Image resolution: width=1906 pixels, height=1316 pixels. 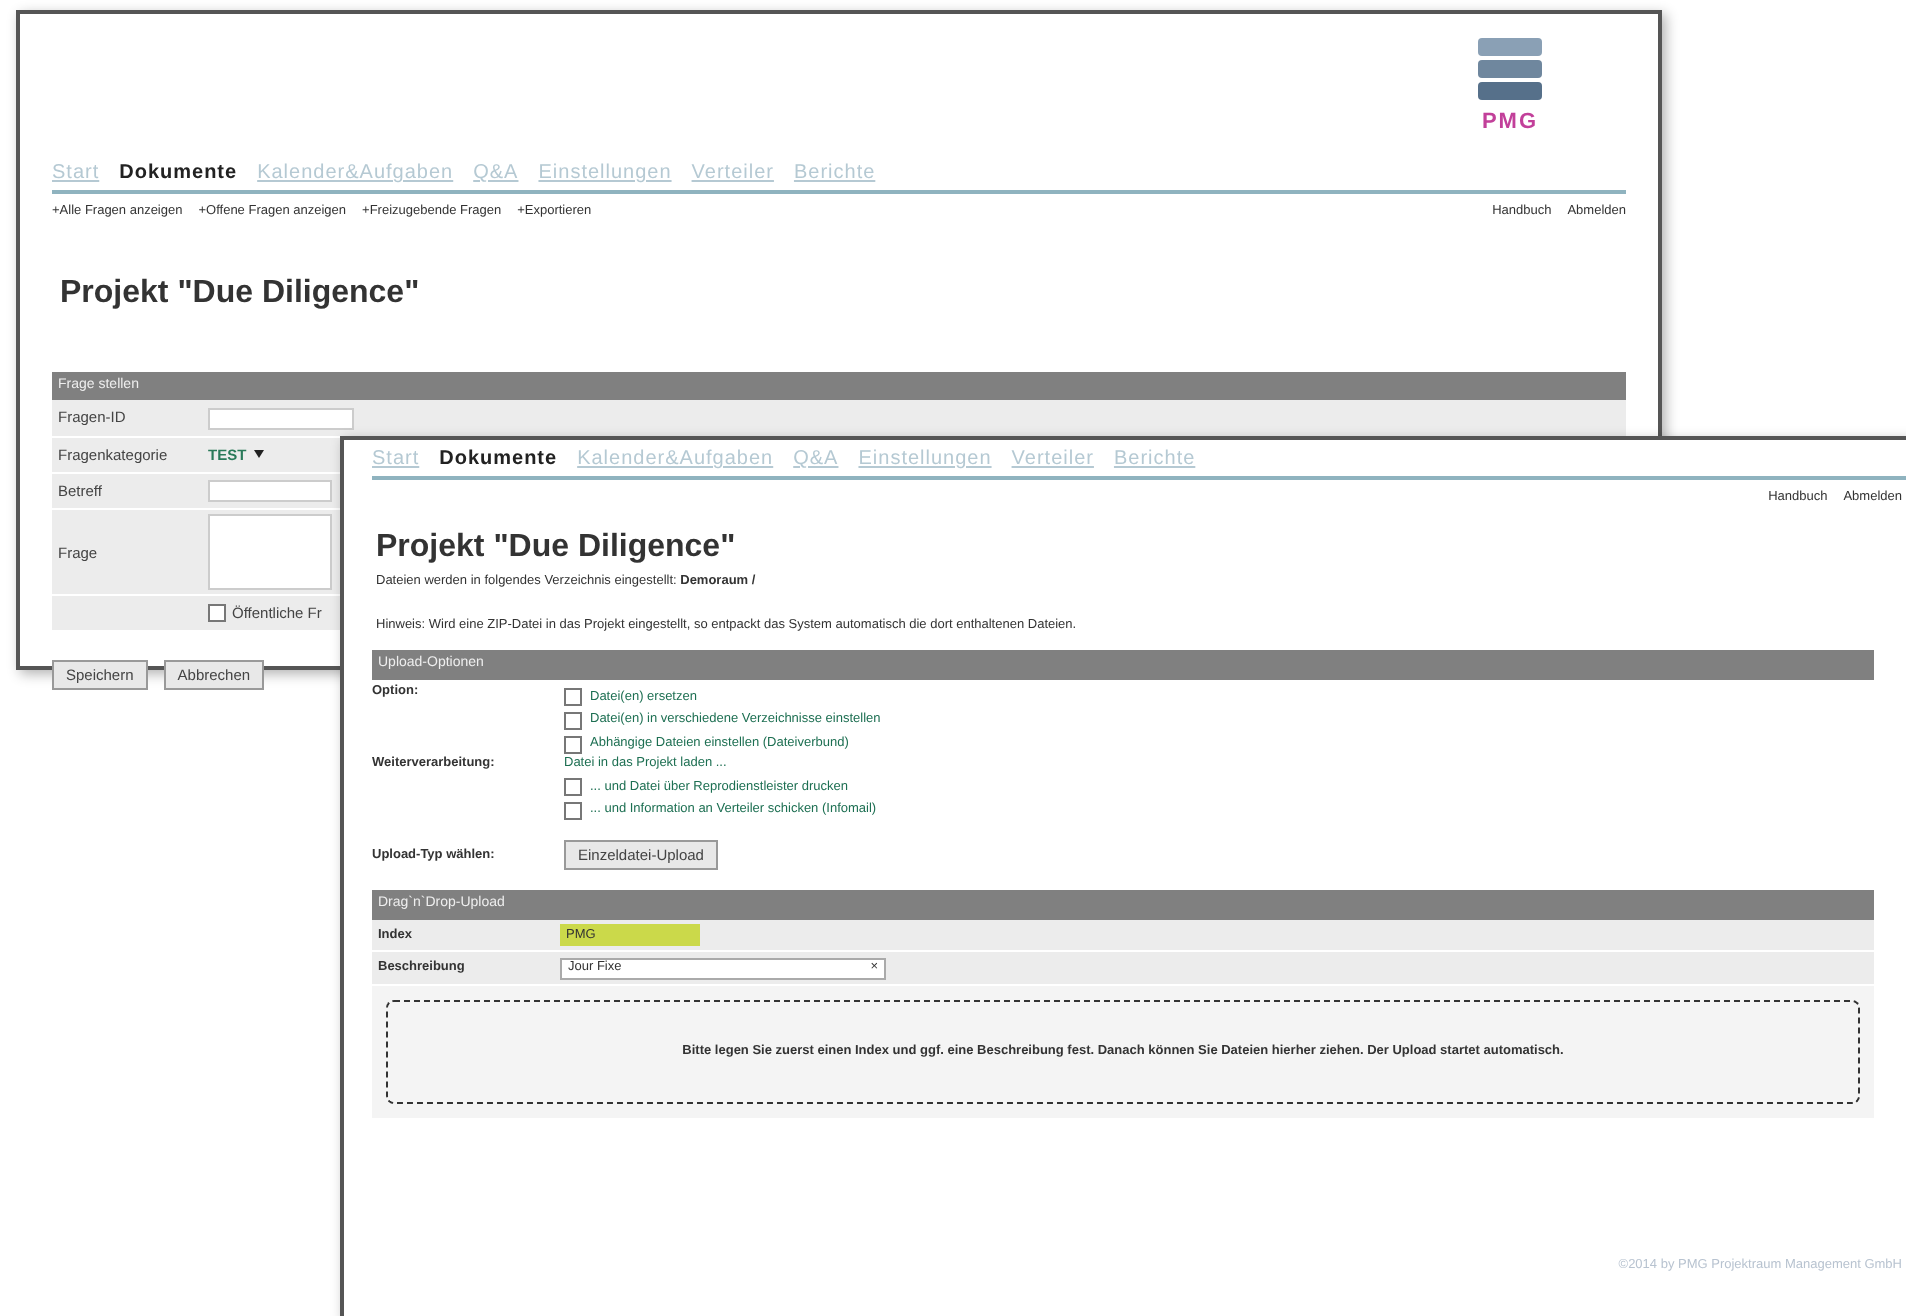 What do you see at coordinates (259, 454) in the screenshot?
I see `caret-icon` at bounding box center [259, 454].